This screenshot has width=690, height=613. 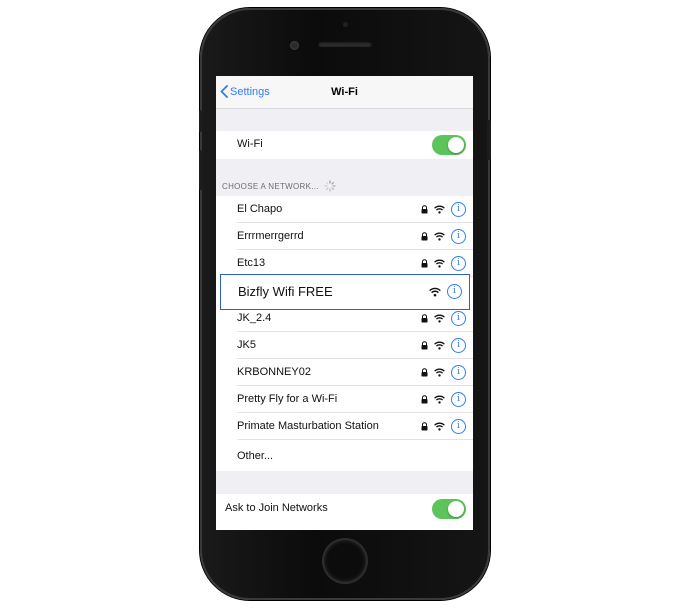 I want to click on highlighted-network-row: Bizfly Wifi FREE i, so click(x=345, y=292).